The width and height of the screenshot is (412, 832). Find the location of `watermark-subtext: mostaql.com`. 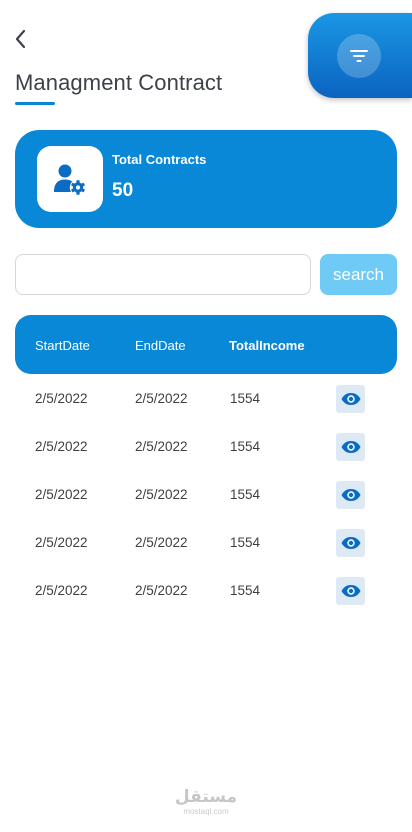

watermark-subtext: mostaql.com is located at coordinates (206, 811).